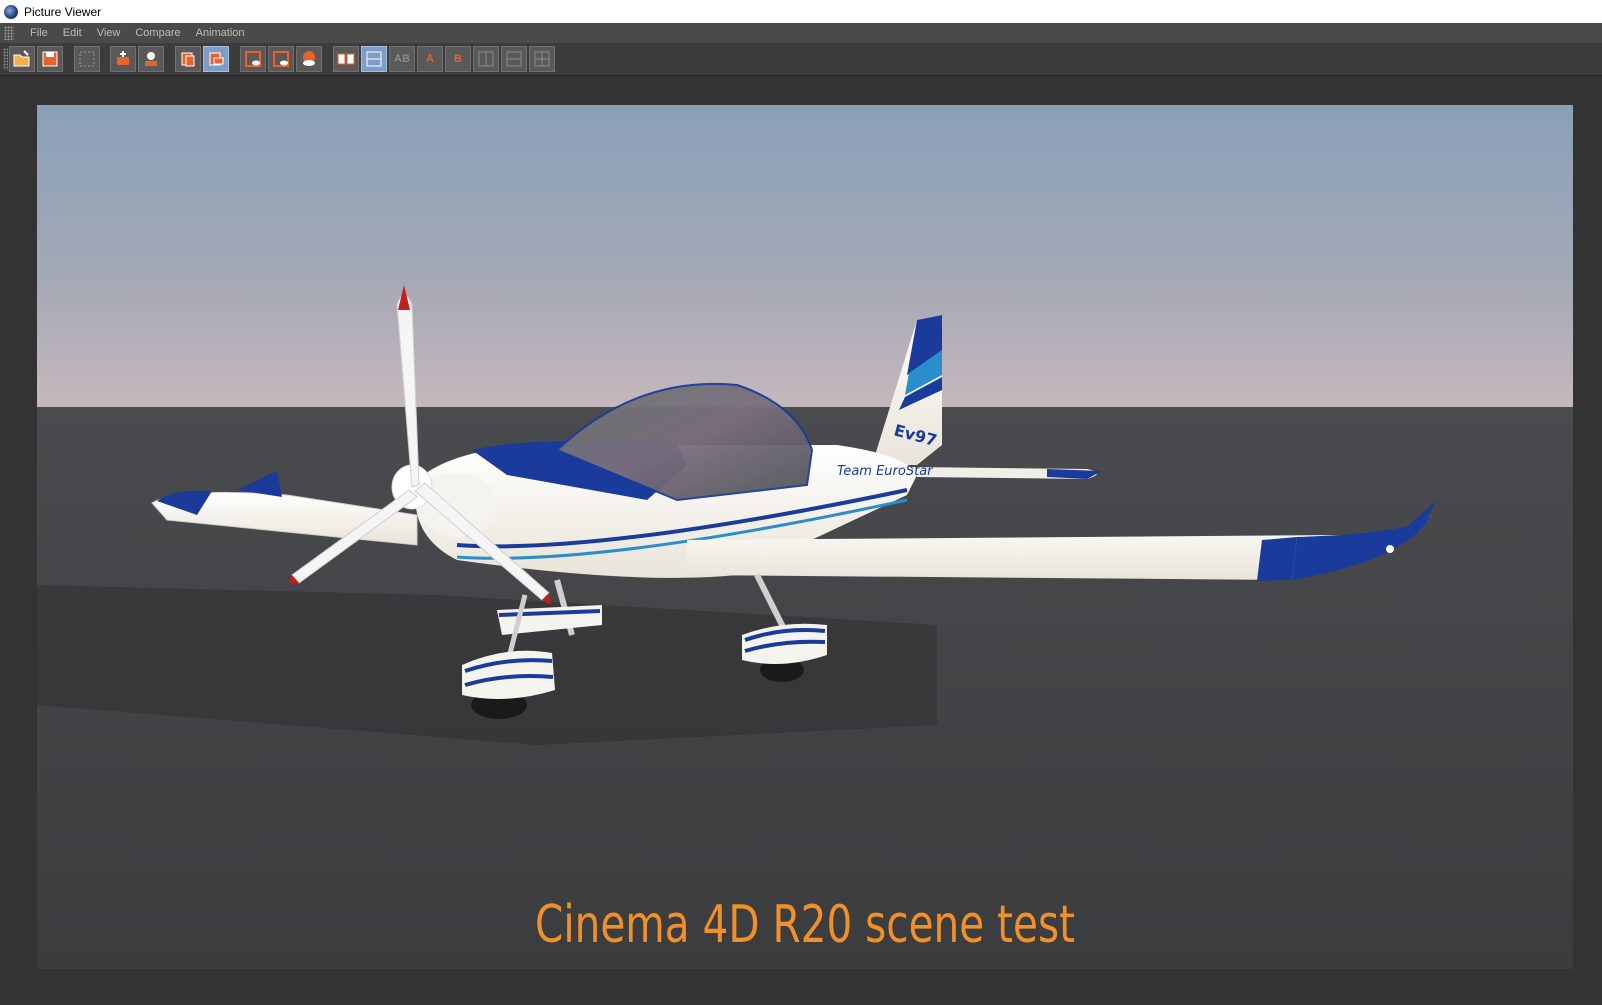  What do you see at coordinates (309, 59) in the screenshot?
I see `render-eye-icon` at bounding box center [309, 59].